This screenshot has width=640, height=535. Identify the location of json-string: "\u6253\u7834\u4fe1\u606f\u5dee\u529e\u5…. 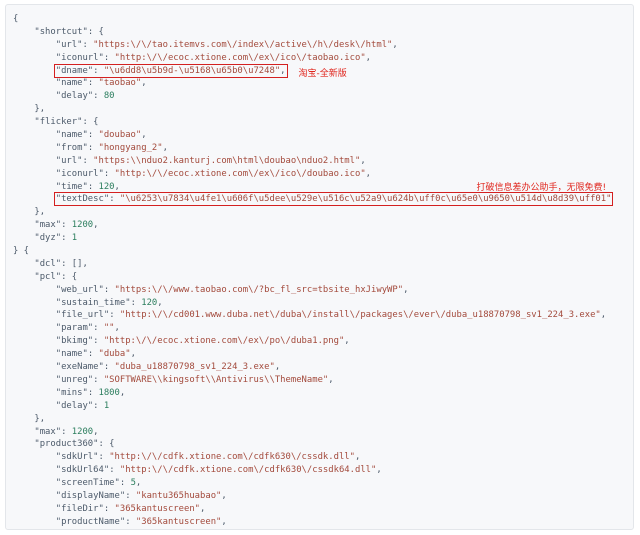
(365, 199).